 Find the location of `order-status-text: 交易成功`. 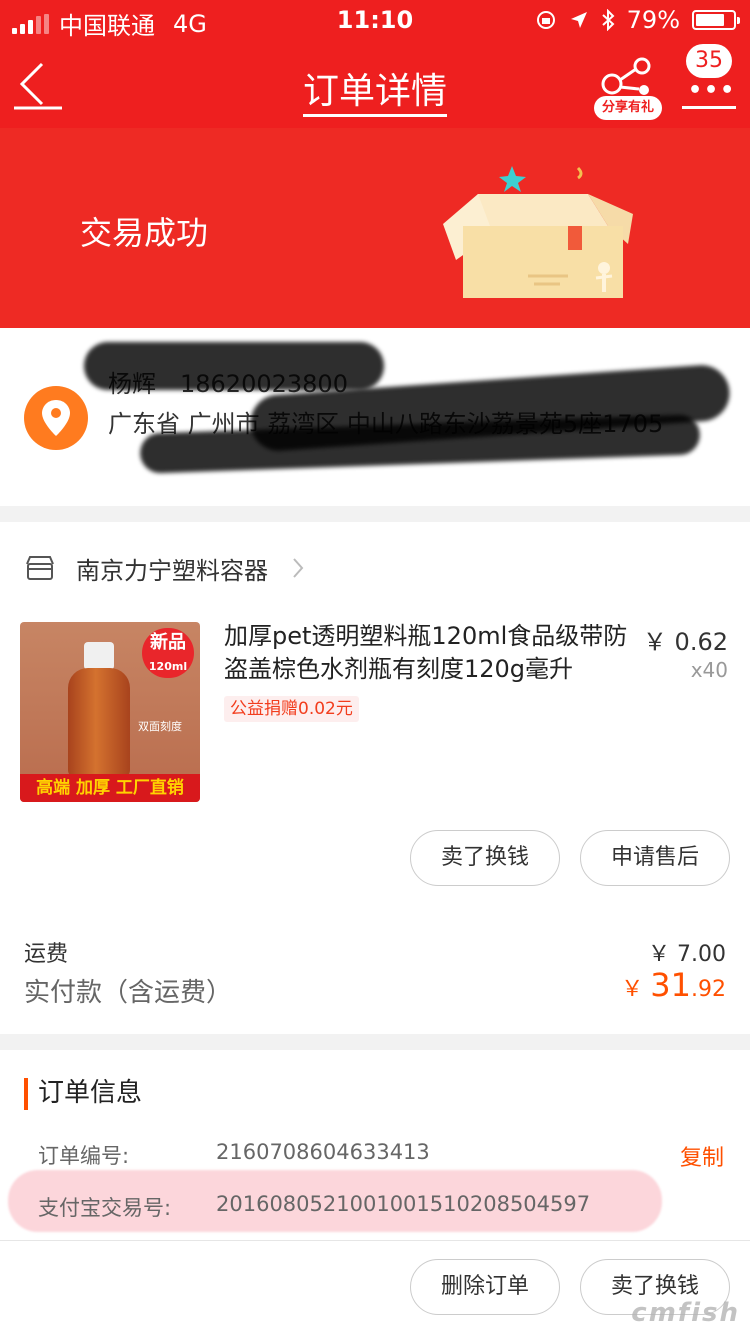

order-status-text: 交易成功 is located at coordinates (144, 233).